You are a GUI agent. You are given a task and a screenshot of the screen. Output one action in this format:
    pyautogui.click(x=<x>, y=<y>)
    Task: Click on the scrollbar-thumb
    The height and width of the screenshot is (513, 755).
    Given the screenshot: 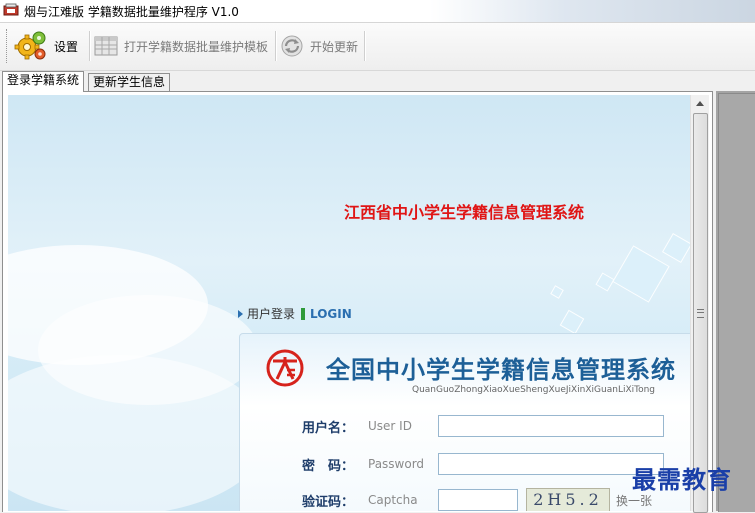 What is the action you would take?
    pyautogui.click(x=700, y=313)
    